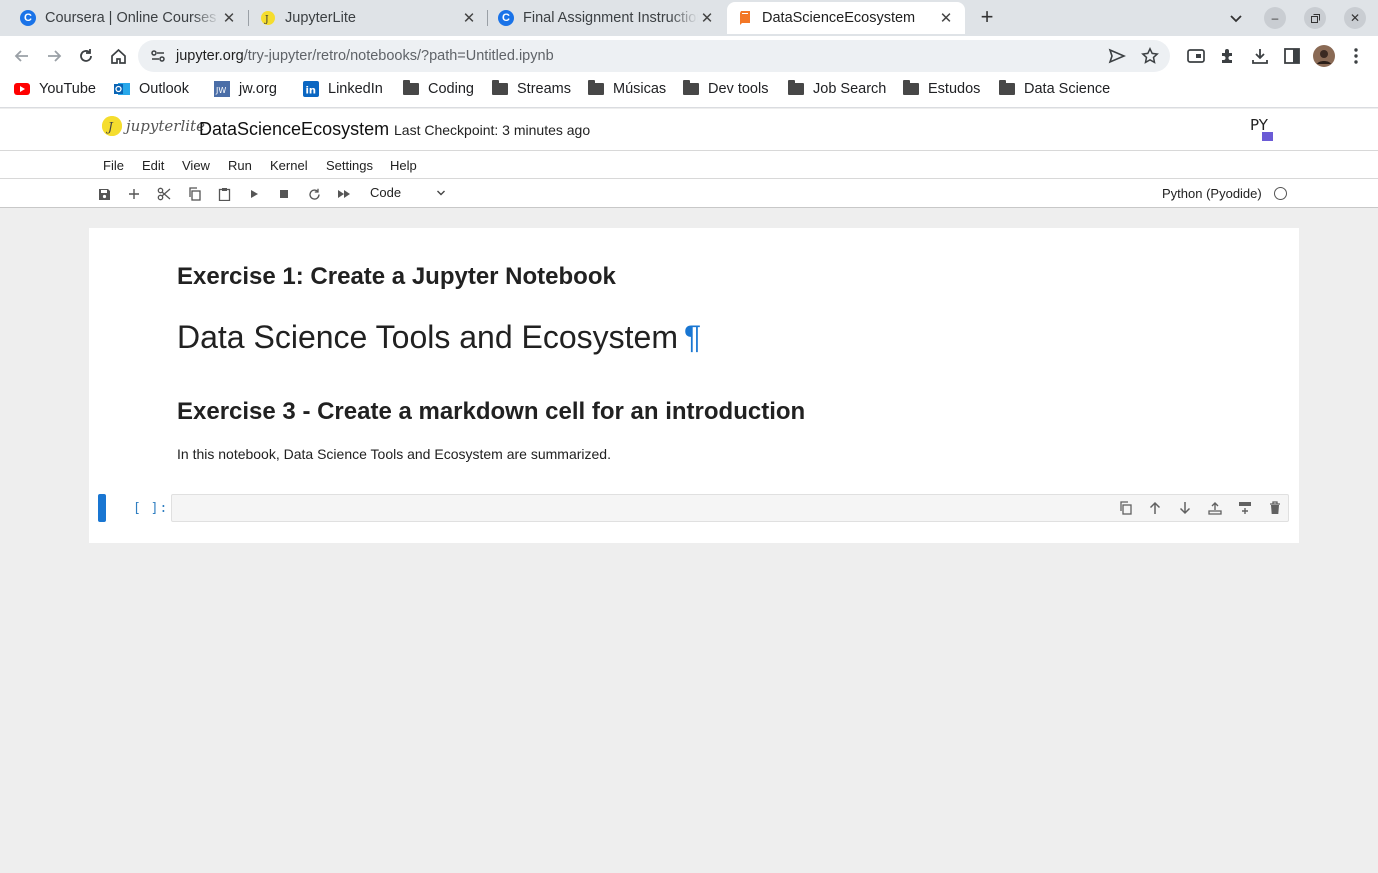  I want to click on notebook-toolbar: Code Python (Pyodide), so click(689, 193).